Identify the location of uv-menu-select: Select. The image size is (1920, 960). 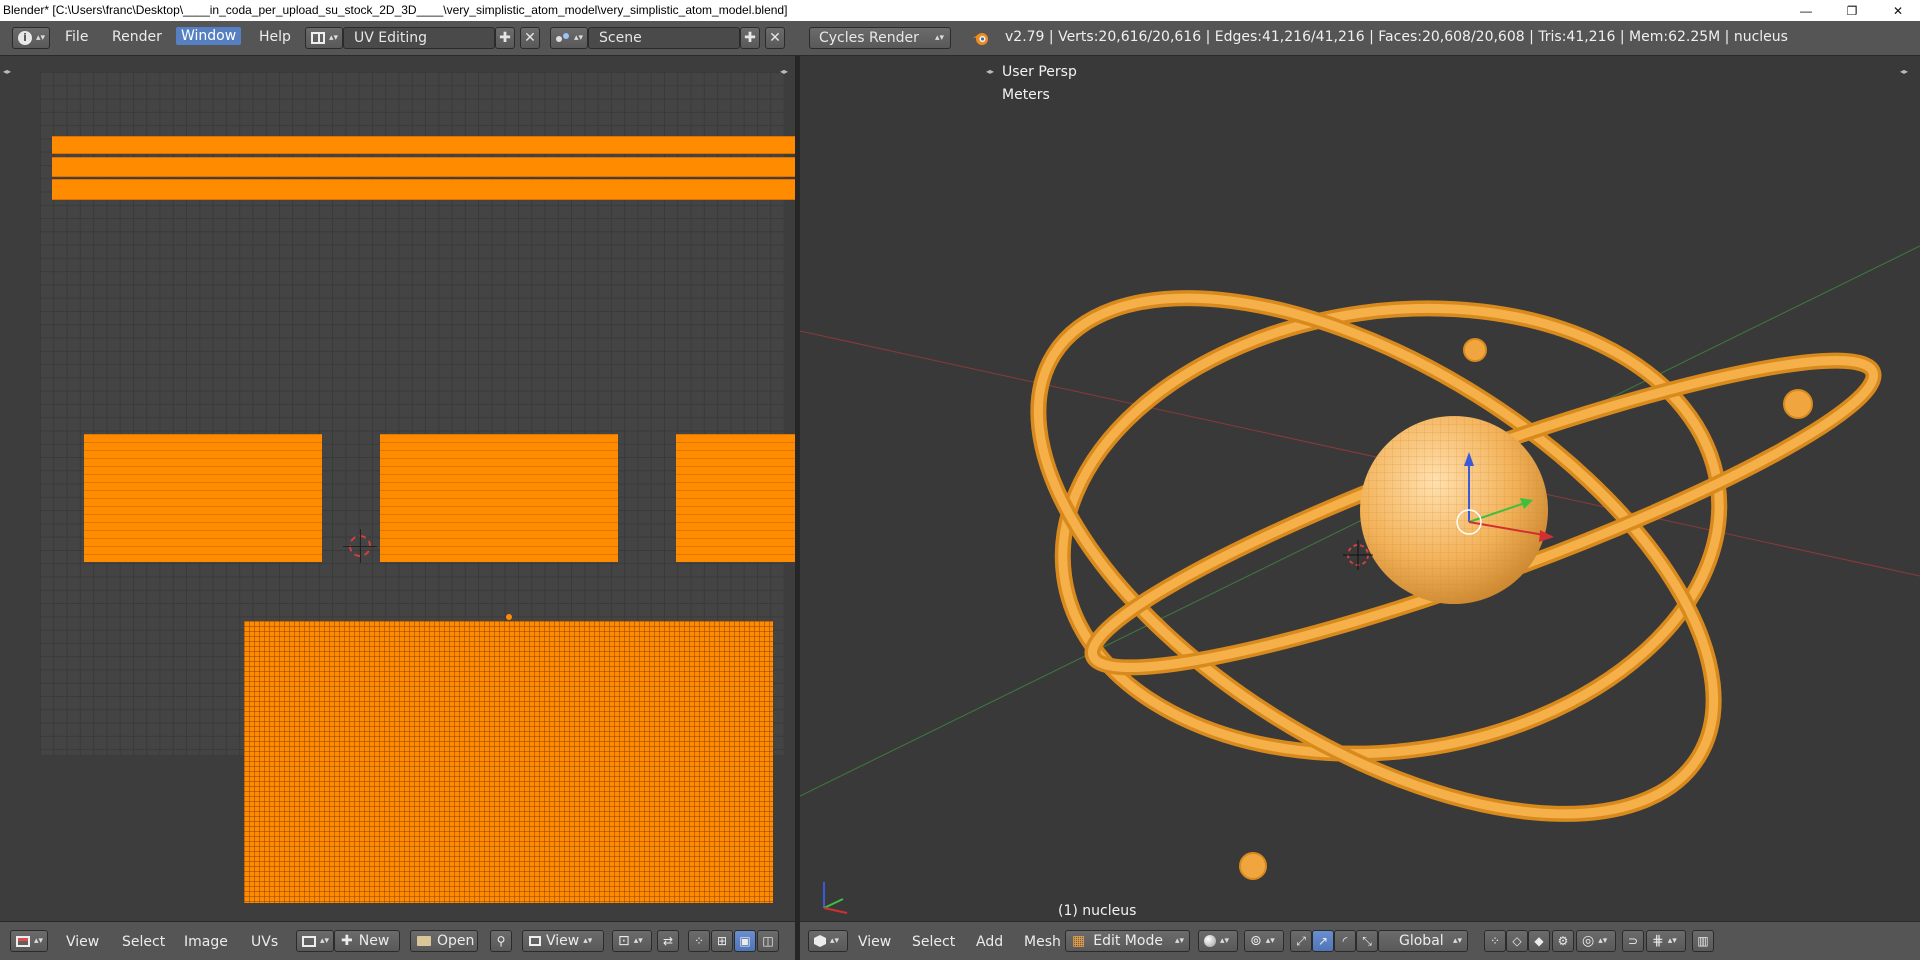
(143, 942).